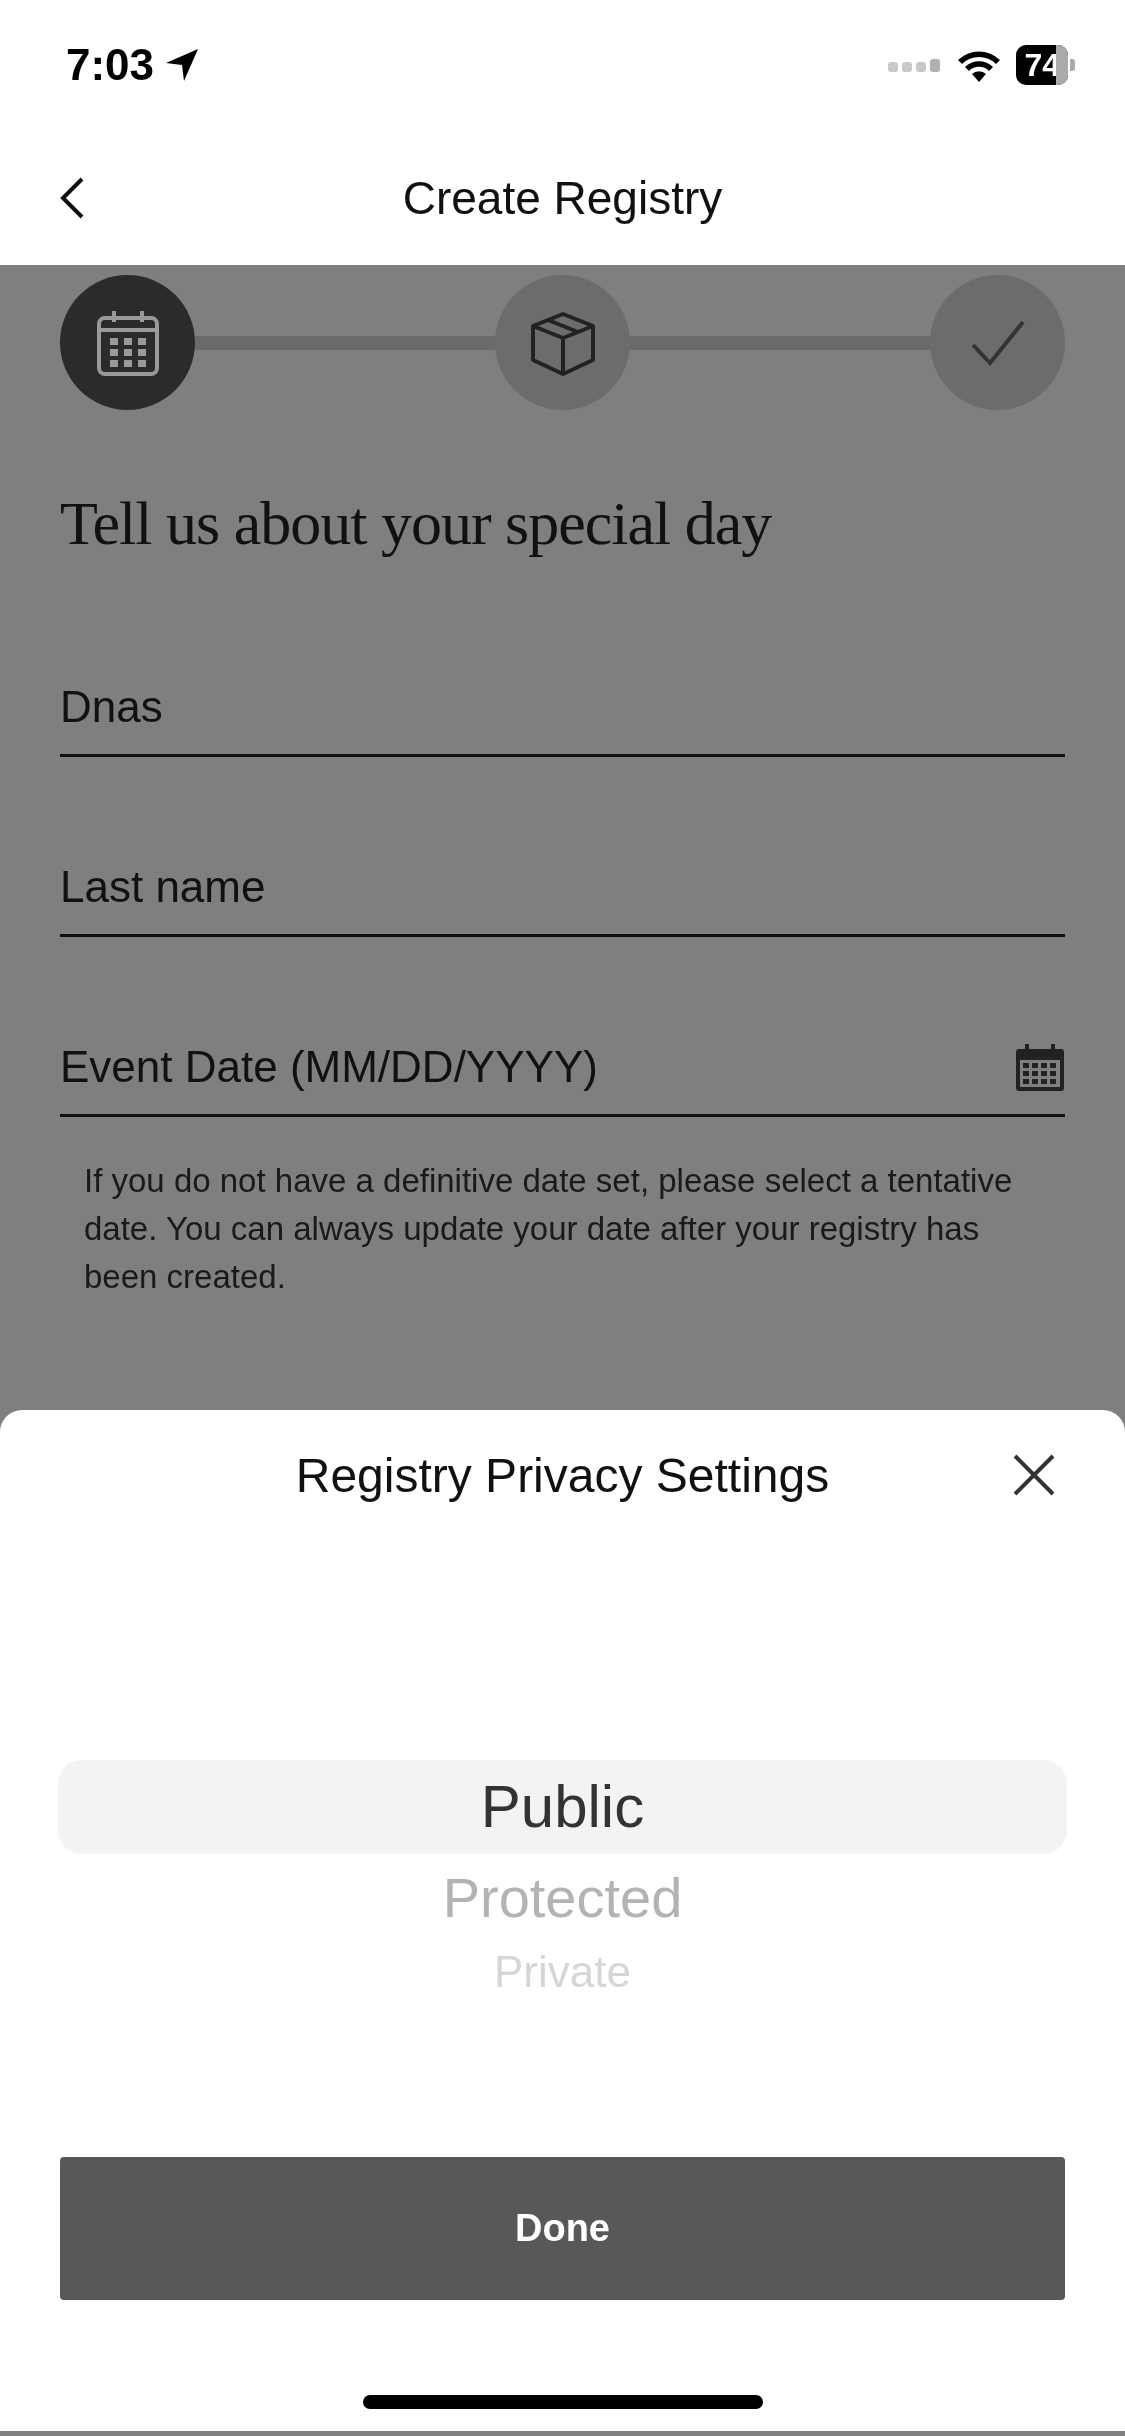 This screenshot has height=2436, width=1125. What do you see at coordinates (562, 887) in the screenshot?
I see `text-field: Last name` at bounding box center [562, 887].